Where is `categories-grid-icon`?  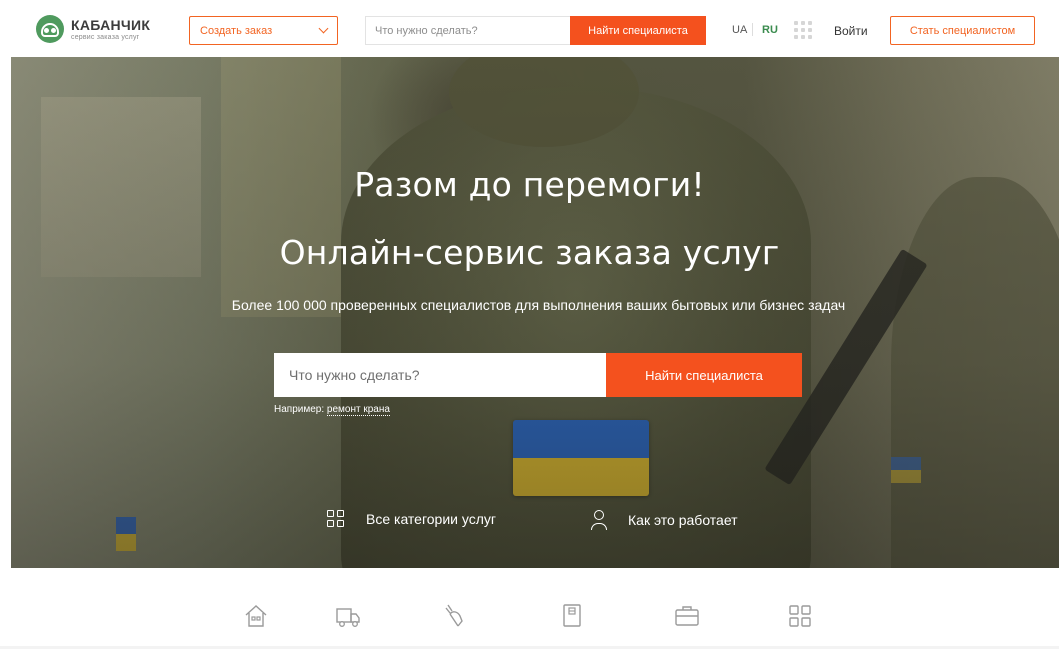
categories-grid-icon is located at coordinates (335, 518).